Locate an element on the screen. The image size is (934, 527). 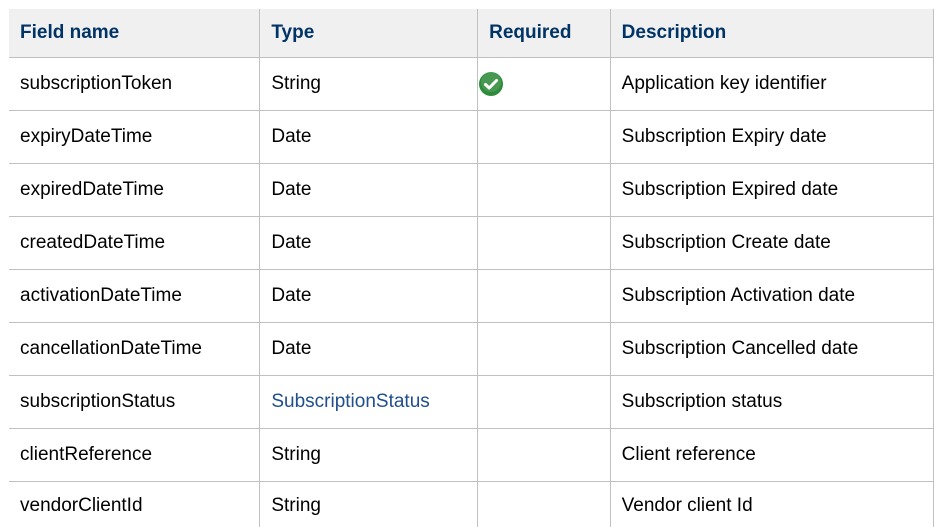
field-name-cell: expiryDateTime is located at coordinates (135, 137).